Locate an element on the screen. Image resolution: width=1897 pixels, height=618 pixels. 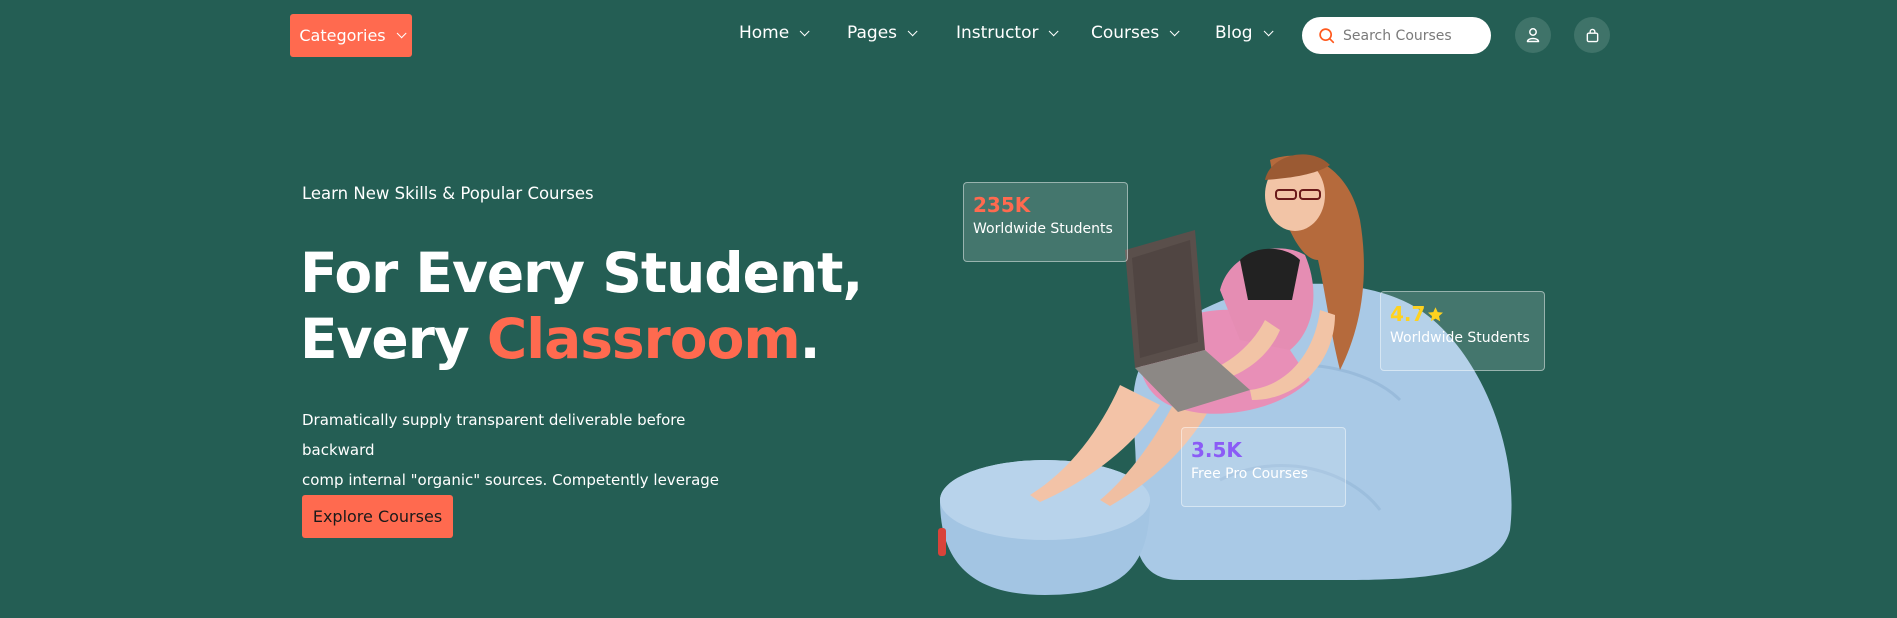
nav-item-label: Instructor is located at coordinates (997, 33).